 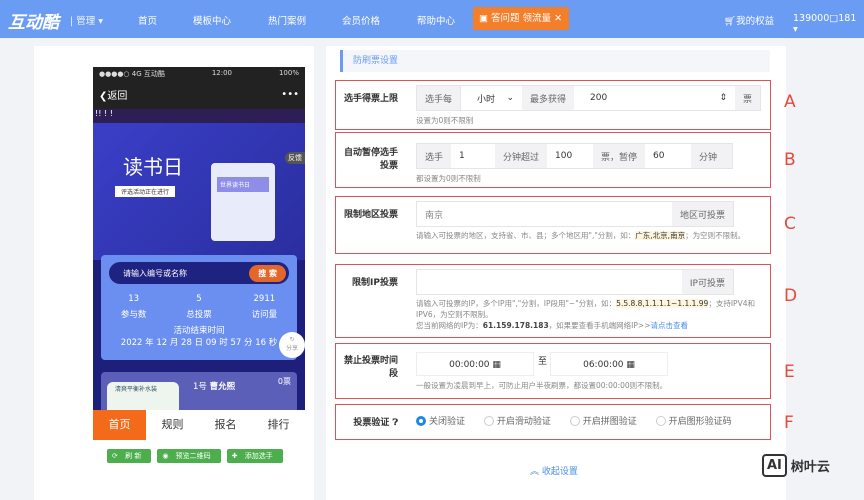 What do you see at coordinates (370, 99) in the screenshot?
I see `vote-cap-label: 选手得票上限` at bounding box center [370, 99].